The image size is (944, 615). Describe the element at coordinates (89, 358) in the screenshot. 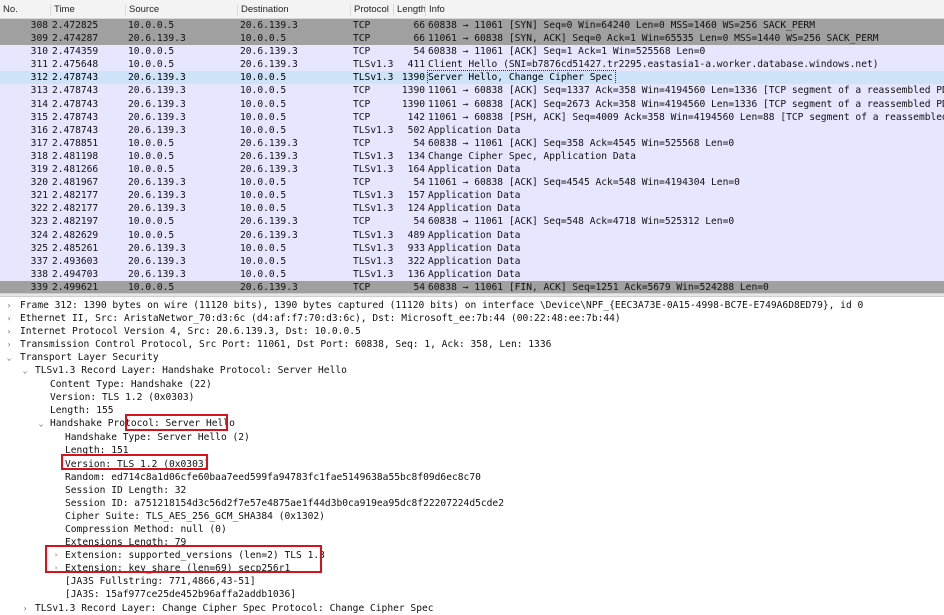

I see `tree-item-label: Transport Layer Security` at that location.